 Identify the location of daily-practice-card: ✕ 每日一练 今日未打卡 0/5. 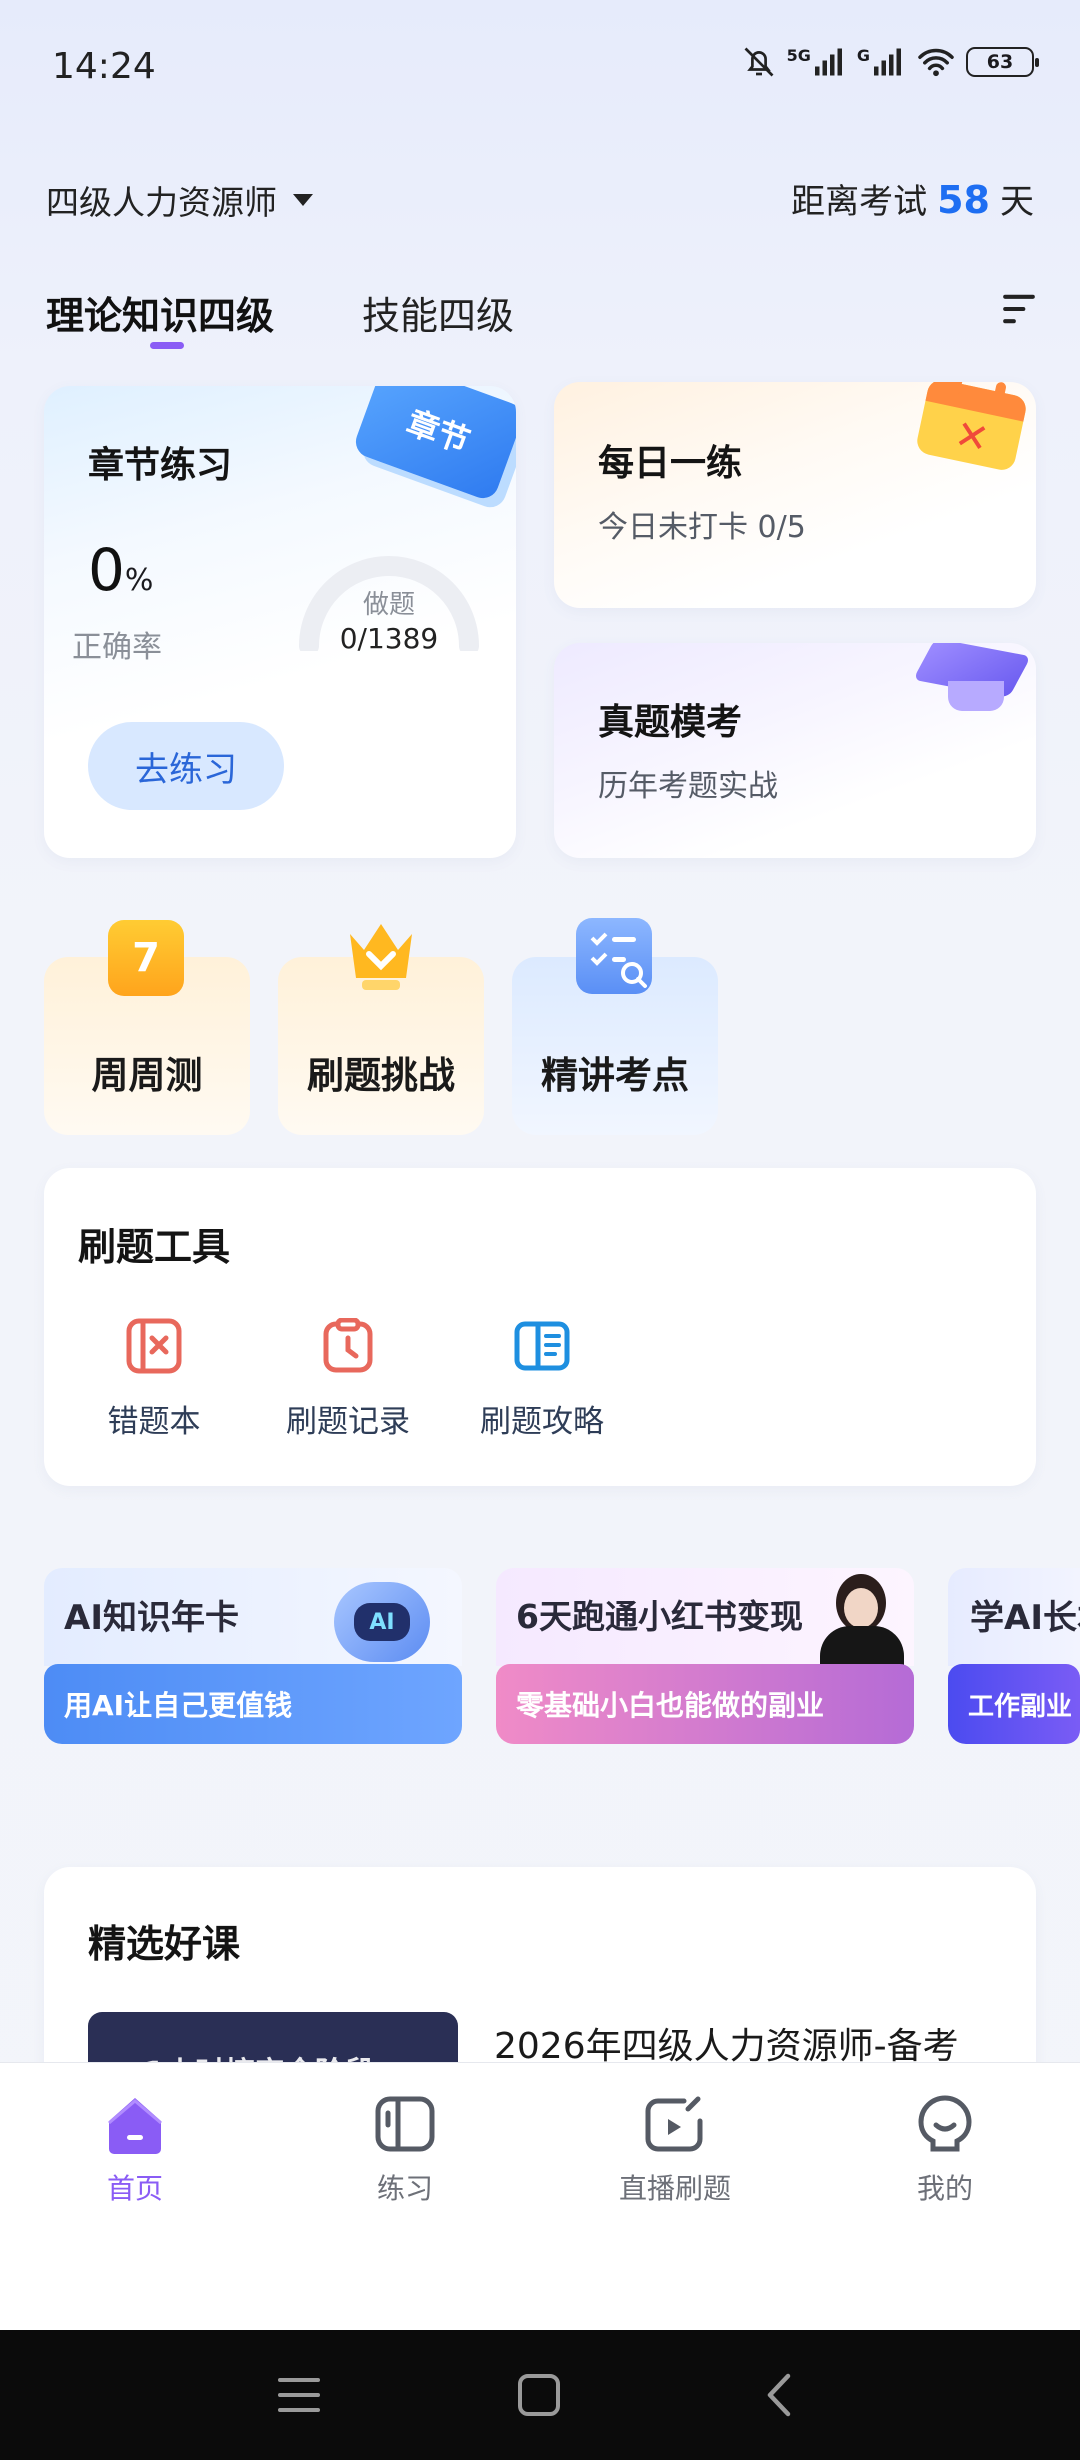
(795, 495).